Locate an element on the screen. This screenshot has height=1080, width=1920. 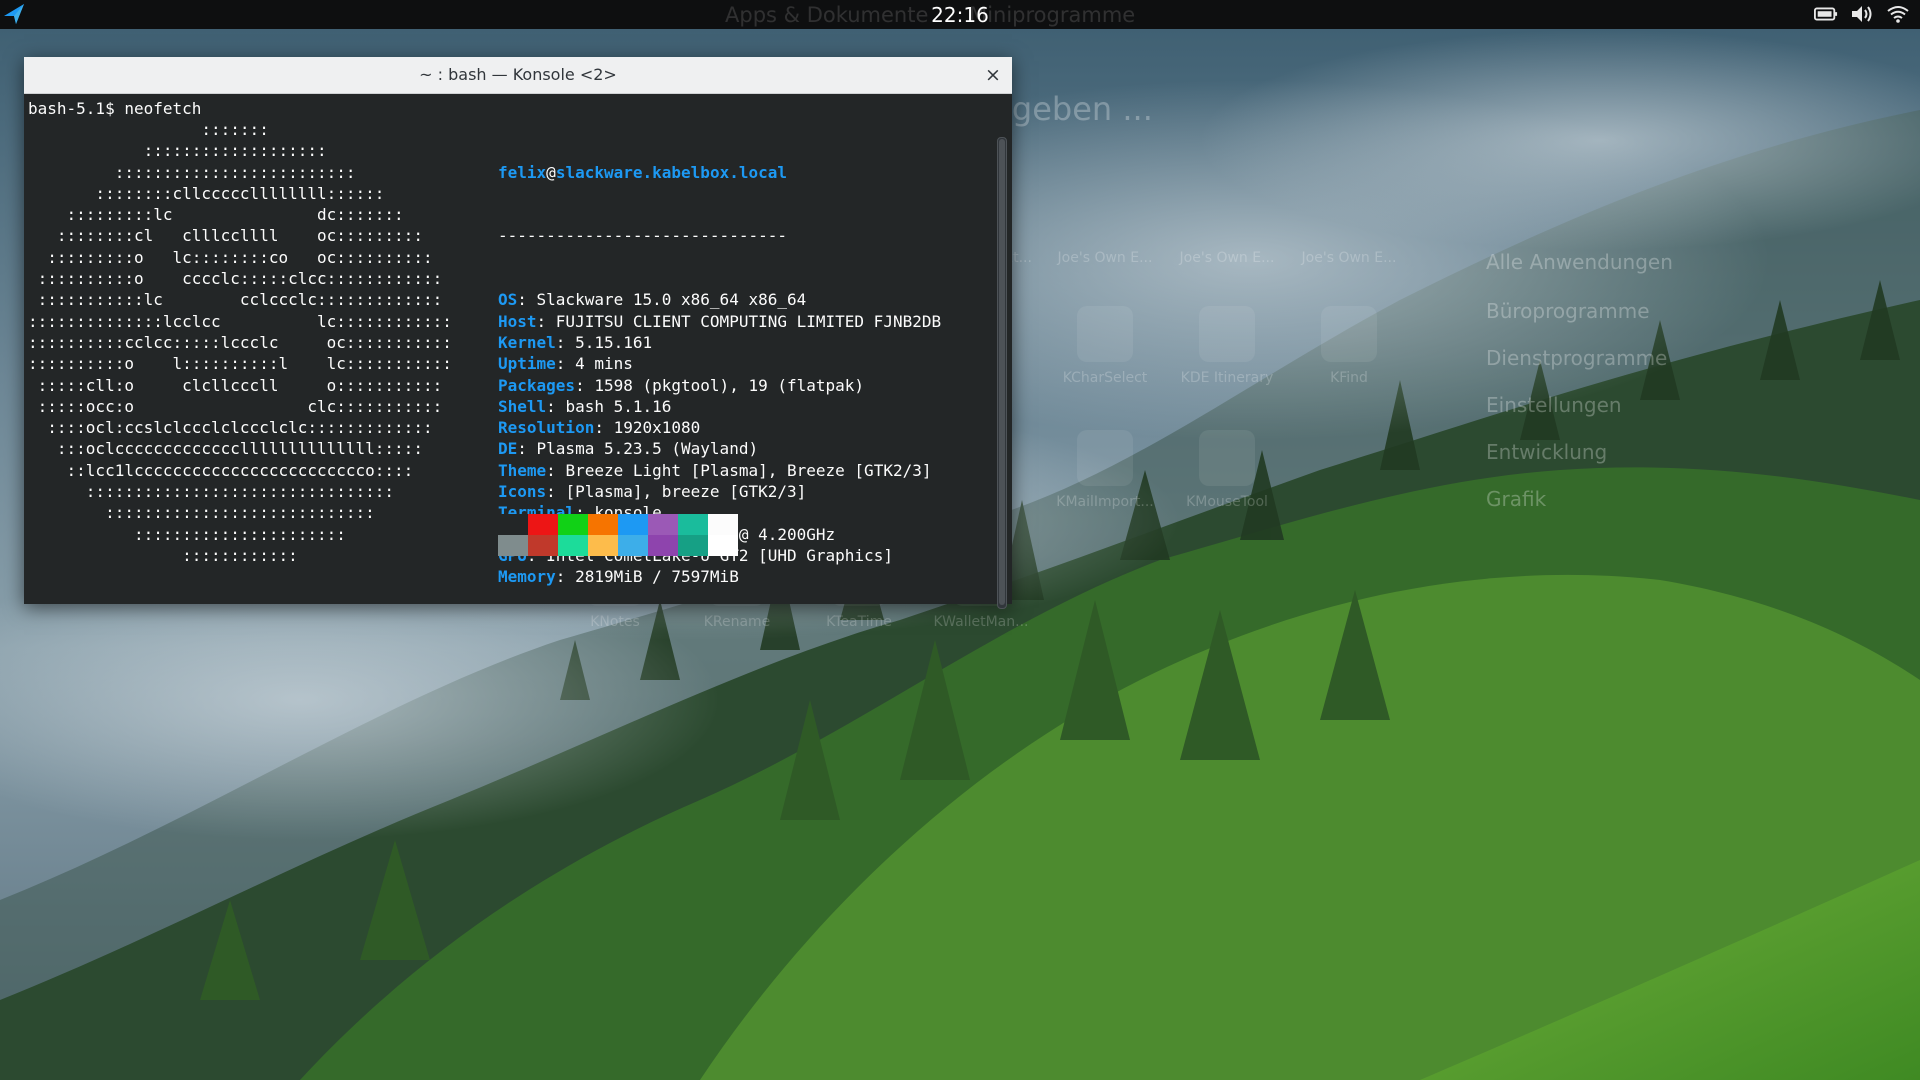
launcher-category: Büroprogramme is located at coordinates (1568, 311).